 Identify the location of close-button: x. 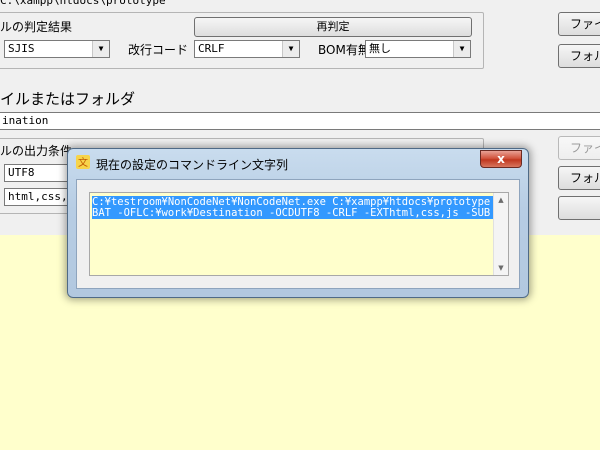
(501, 159).